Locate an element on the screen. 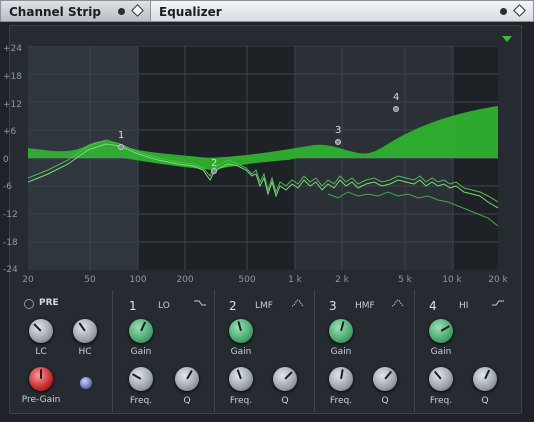 This screenshot has width=534, height=422. band-marker-2: 2 is located at coordinates (214, 166).